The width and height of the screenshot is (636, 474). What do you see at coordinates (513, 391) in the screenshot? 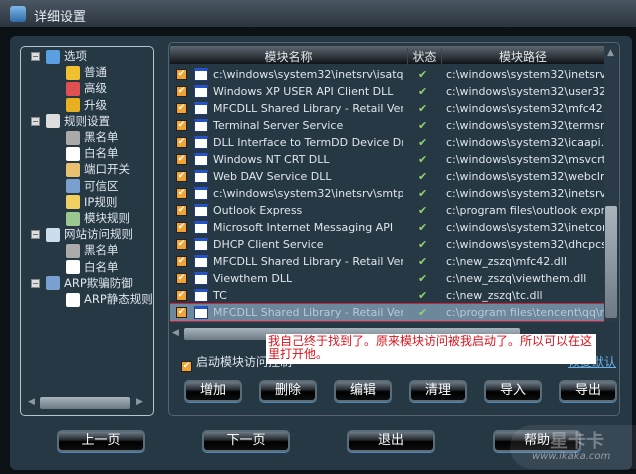
I see `import-button: 导入` at bounding box center [513, 391].